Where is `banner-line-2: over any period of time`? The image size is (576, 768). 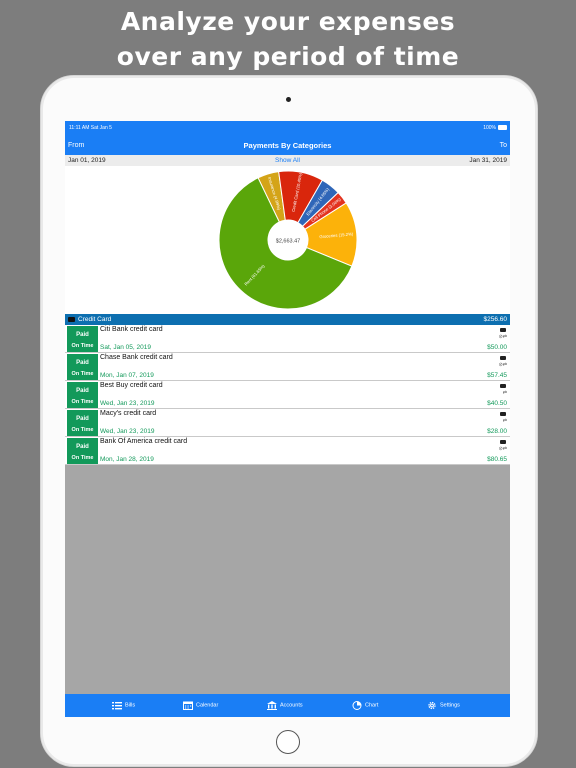 banner-line-2: over any period of time is located at coordinates (288, 56).